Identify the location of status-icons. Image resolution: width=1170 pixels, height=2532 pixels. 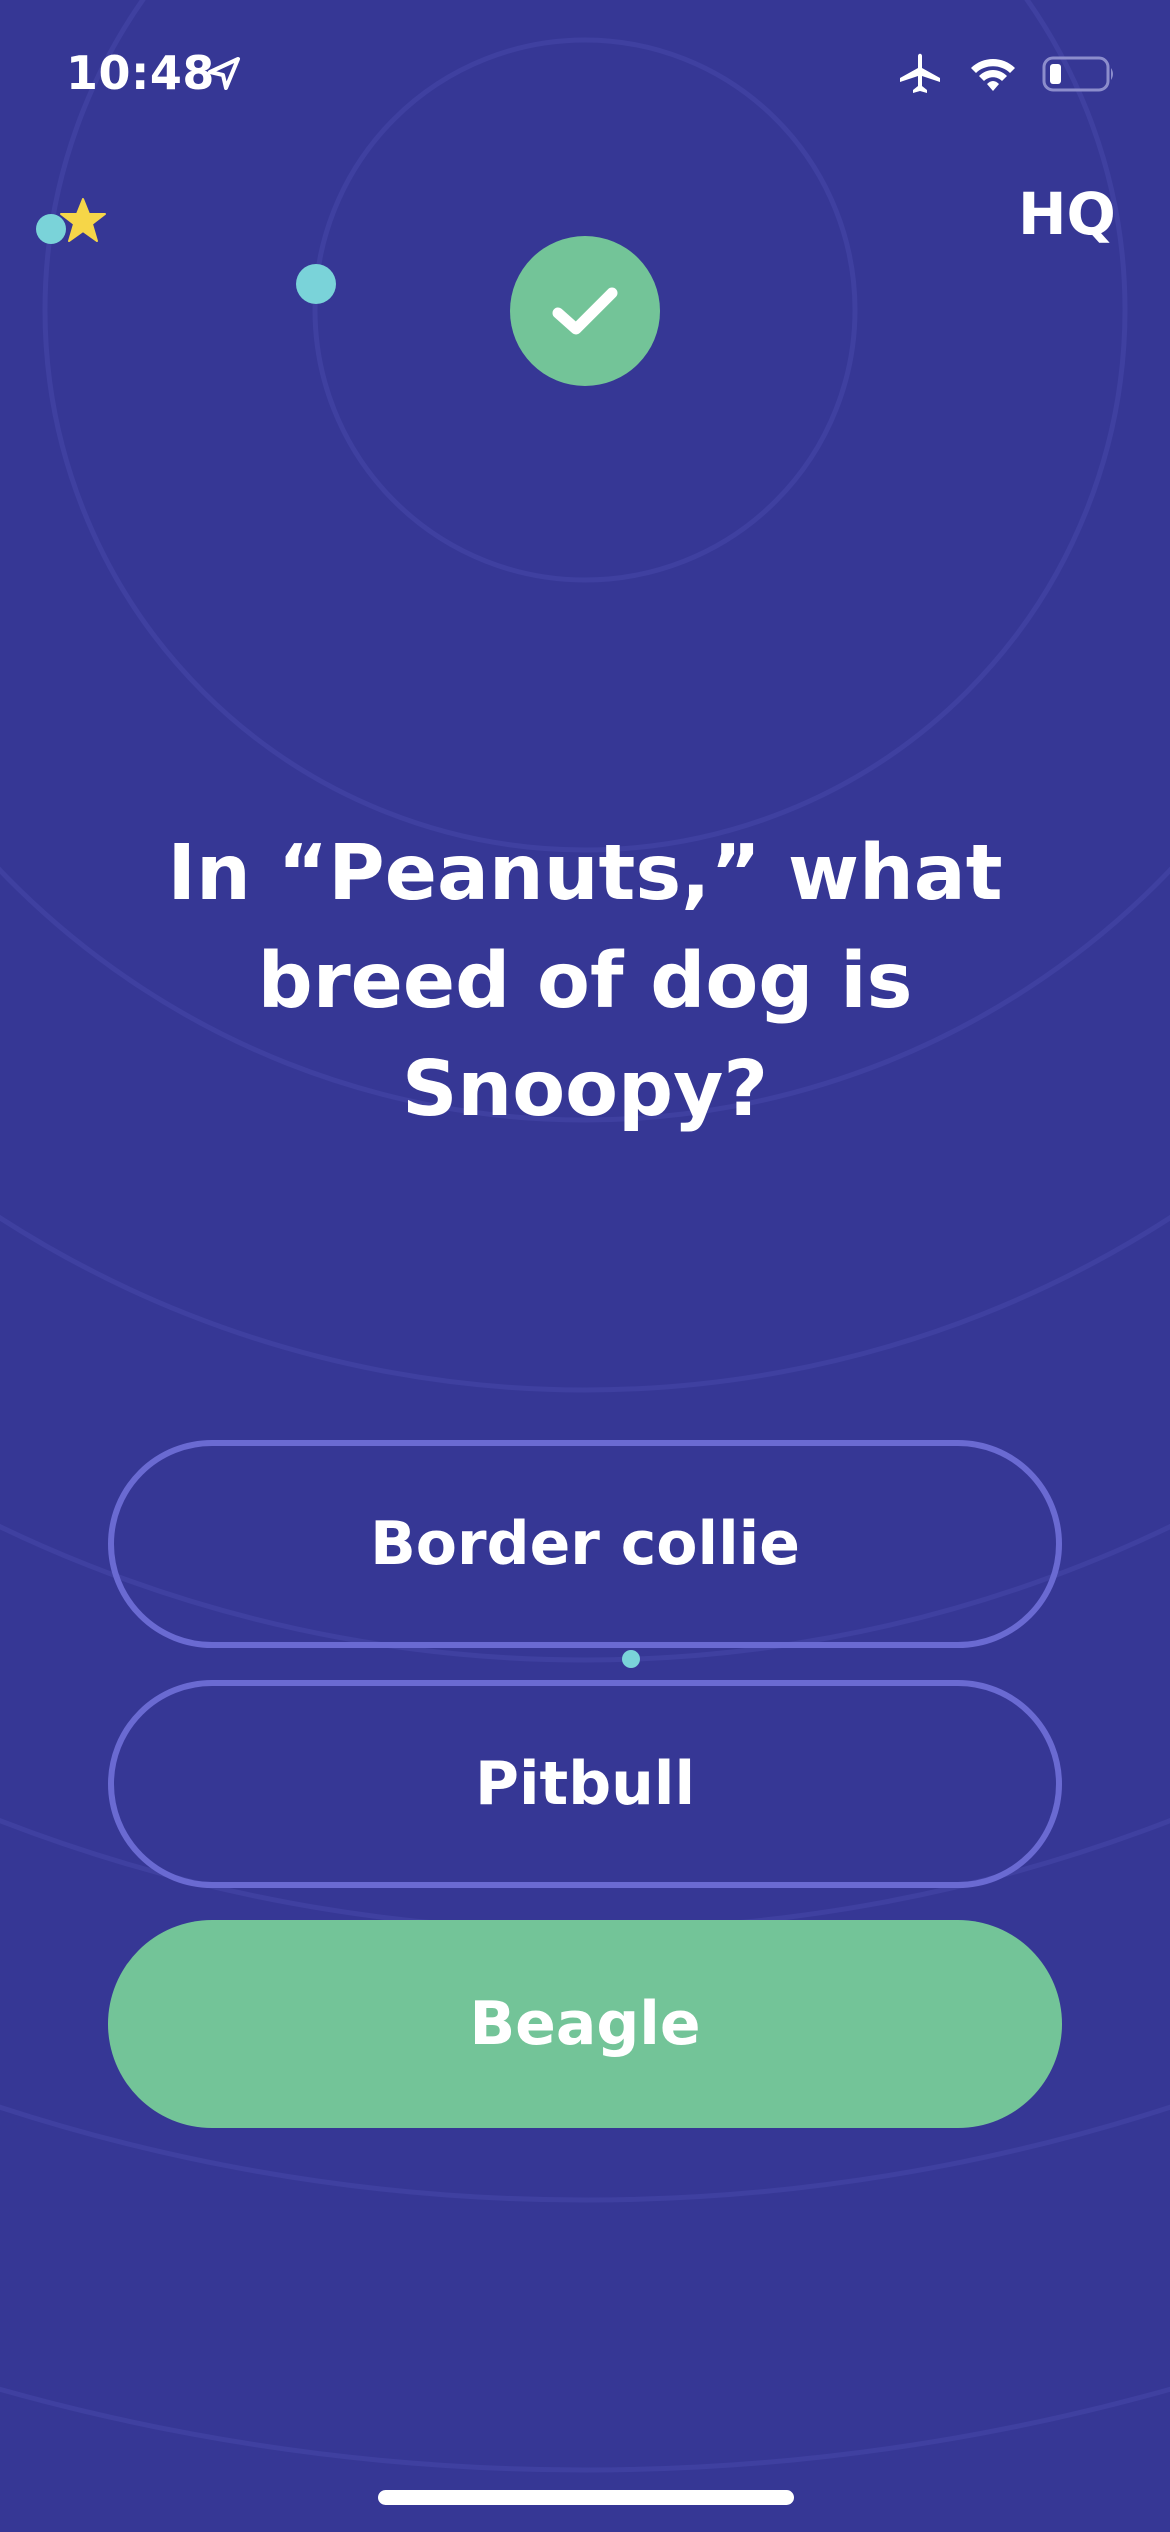
(1006, 74).